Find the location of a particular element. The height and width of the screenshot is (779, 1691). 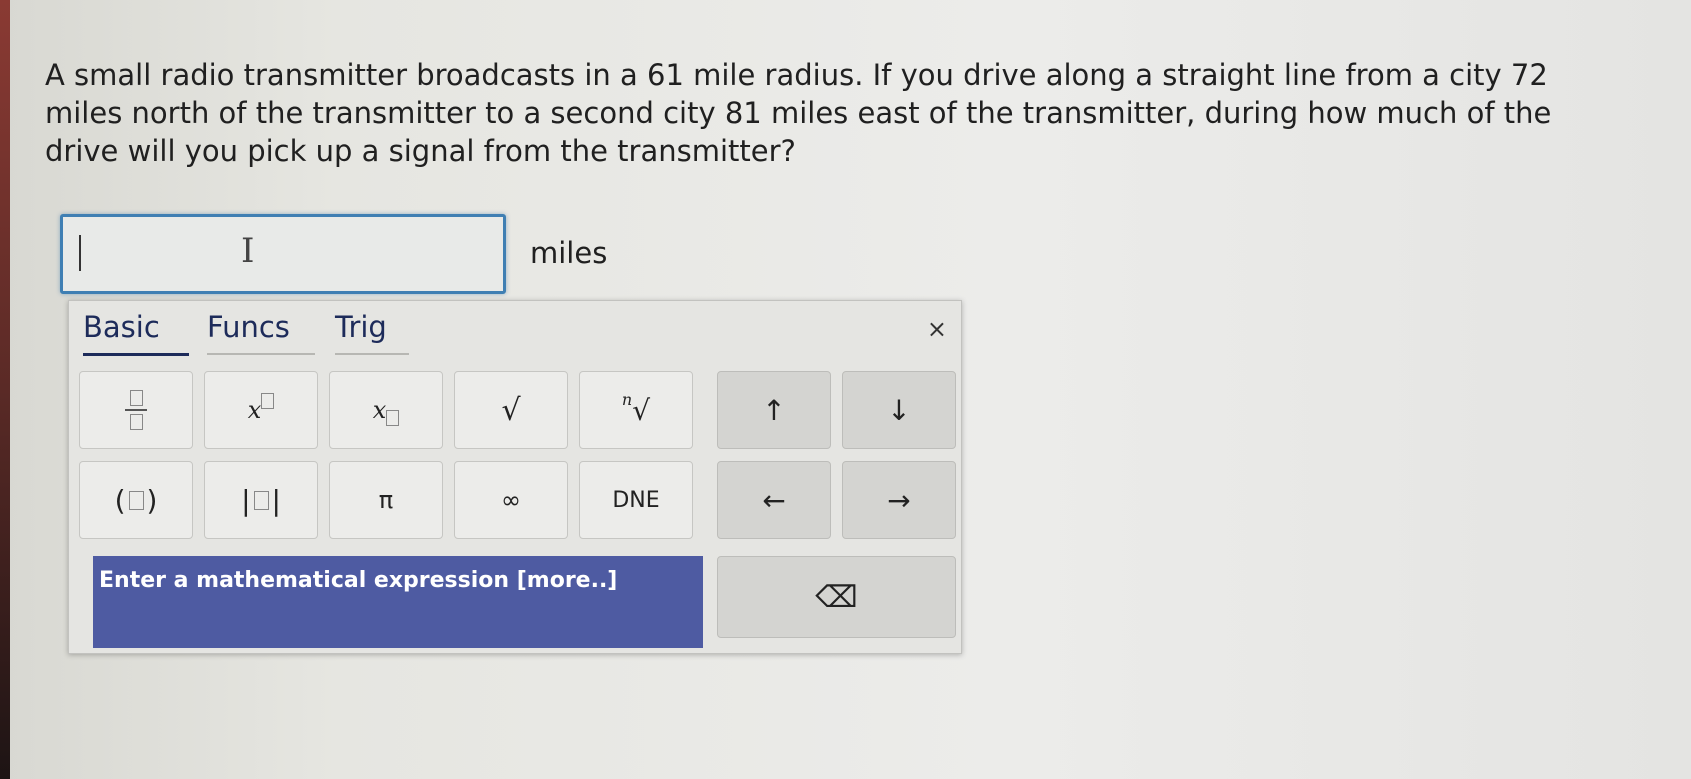

sqrt-icon: √ is located at coordinates (511, 410).